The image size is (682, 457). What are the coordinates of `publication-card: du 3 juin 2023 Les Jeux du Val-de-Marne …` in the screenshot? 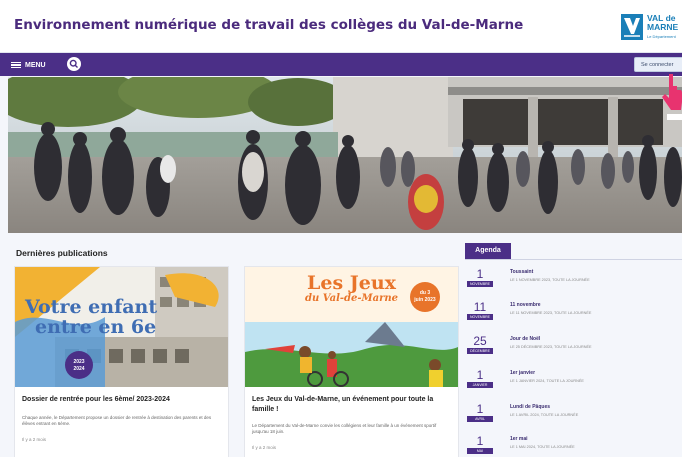 It's located at (351, 361).